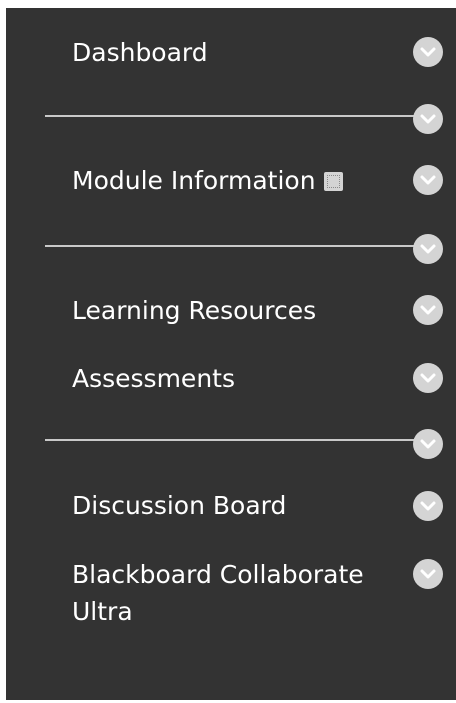 The image size is (456, 703). I want to click on menu-item-label: Discussion Board, so click(179, 505).